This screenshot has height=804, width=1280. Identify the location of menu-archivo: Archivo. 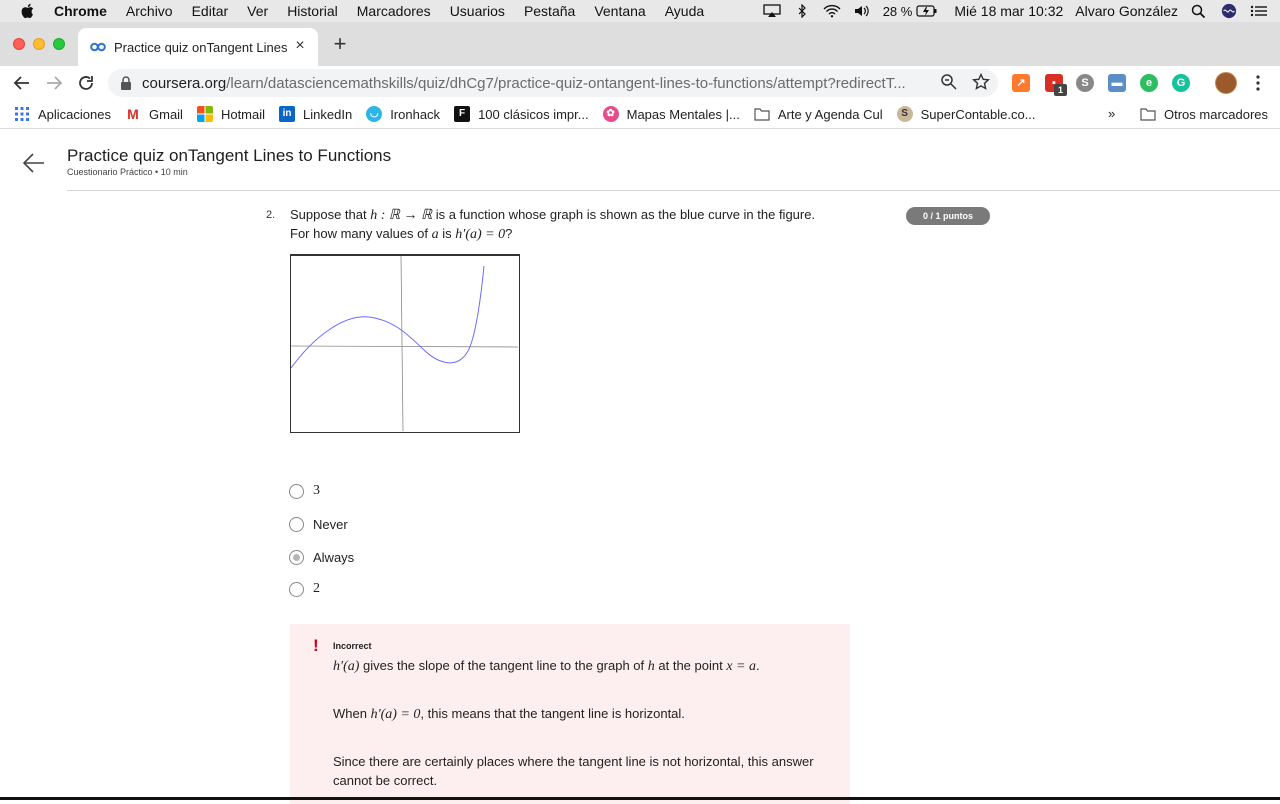
(149, 11).